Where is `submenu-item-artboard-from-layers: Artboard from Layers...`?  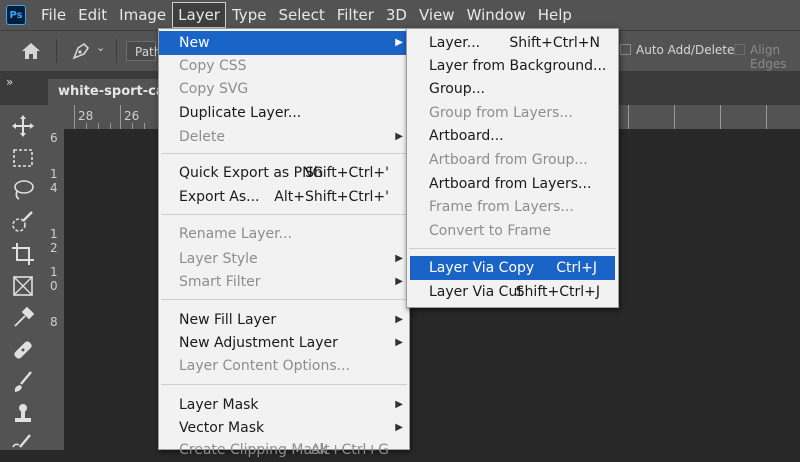
submenu-item-artboard-from-layers: Artboard from Layers... is located at coordinates (512, 184).